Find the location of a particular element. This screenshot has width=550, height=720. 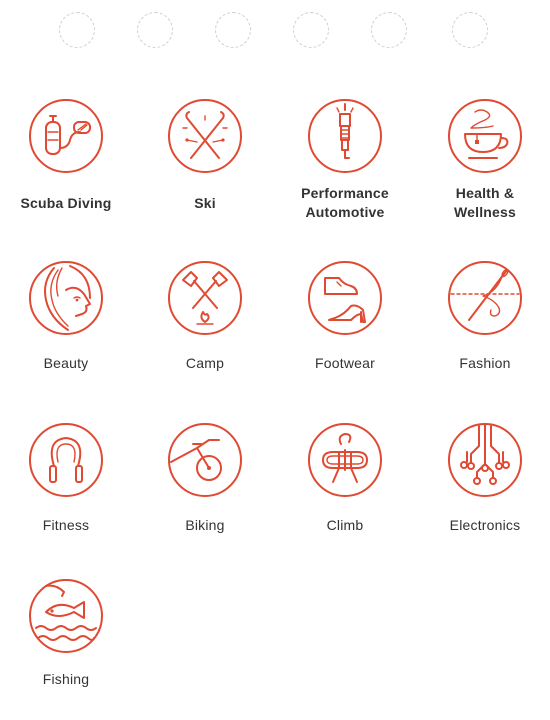

category-fishing: Fishing is located at coordinates (66, 632).